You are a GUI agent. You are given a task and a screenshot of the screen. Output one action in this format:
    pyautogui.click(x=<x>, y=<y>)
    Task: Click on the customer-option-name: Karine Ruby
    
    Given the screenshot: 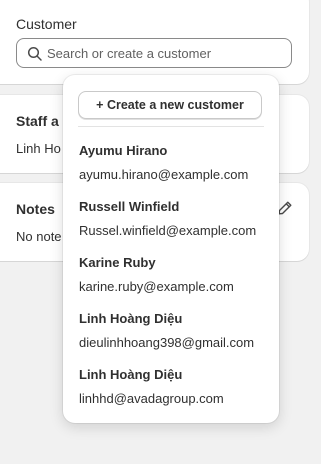 What is the action you would take?
    pyautogui.click(x=117, y=262)
    